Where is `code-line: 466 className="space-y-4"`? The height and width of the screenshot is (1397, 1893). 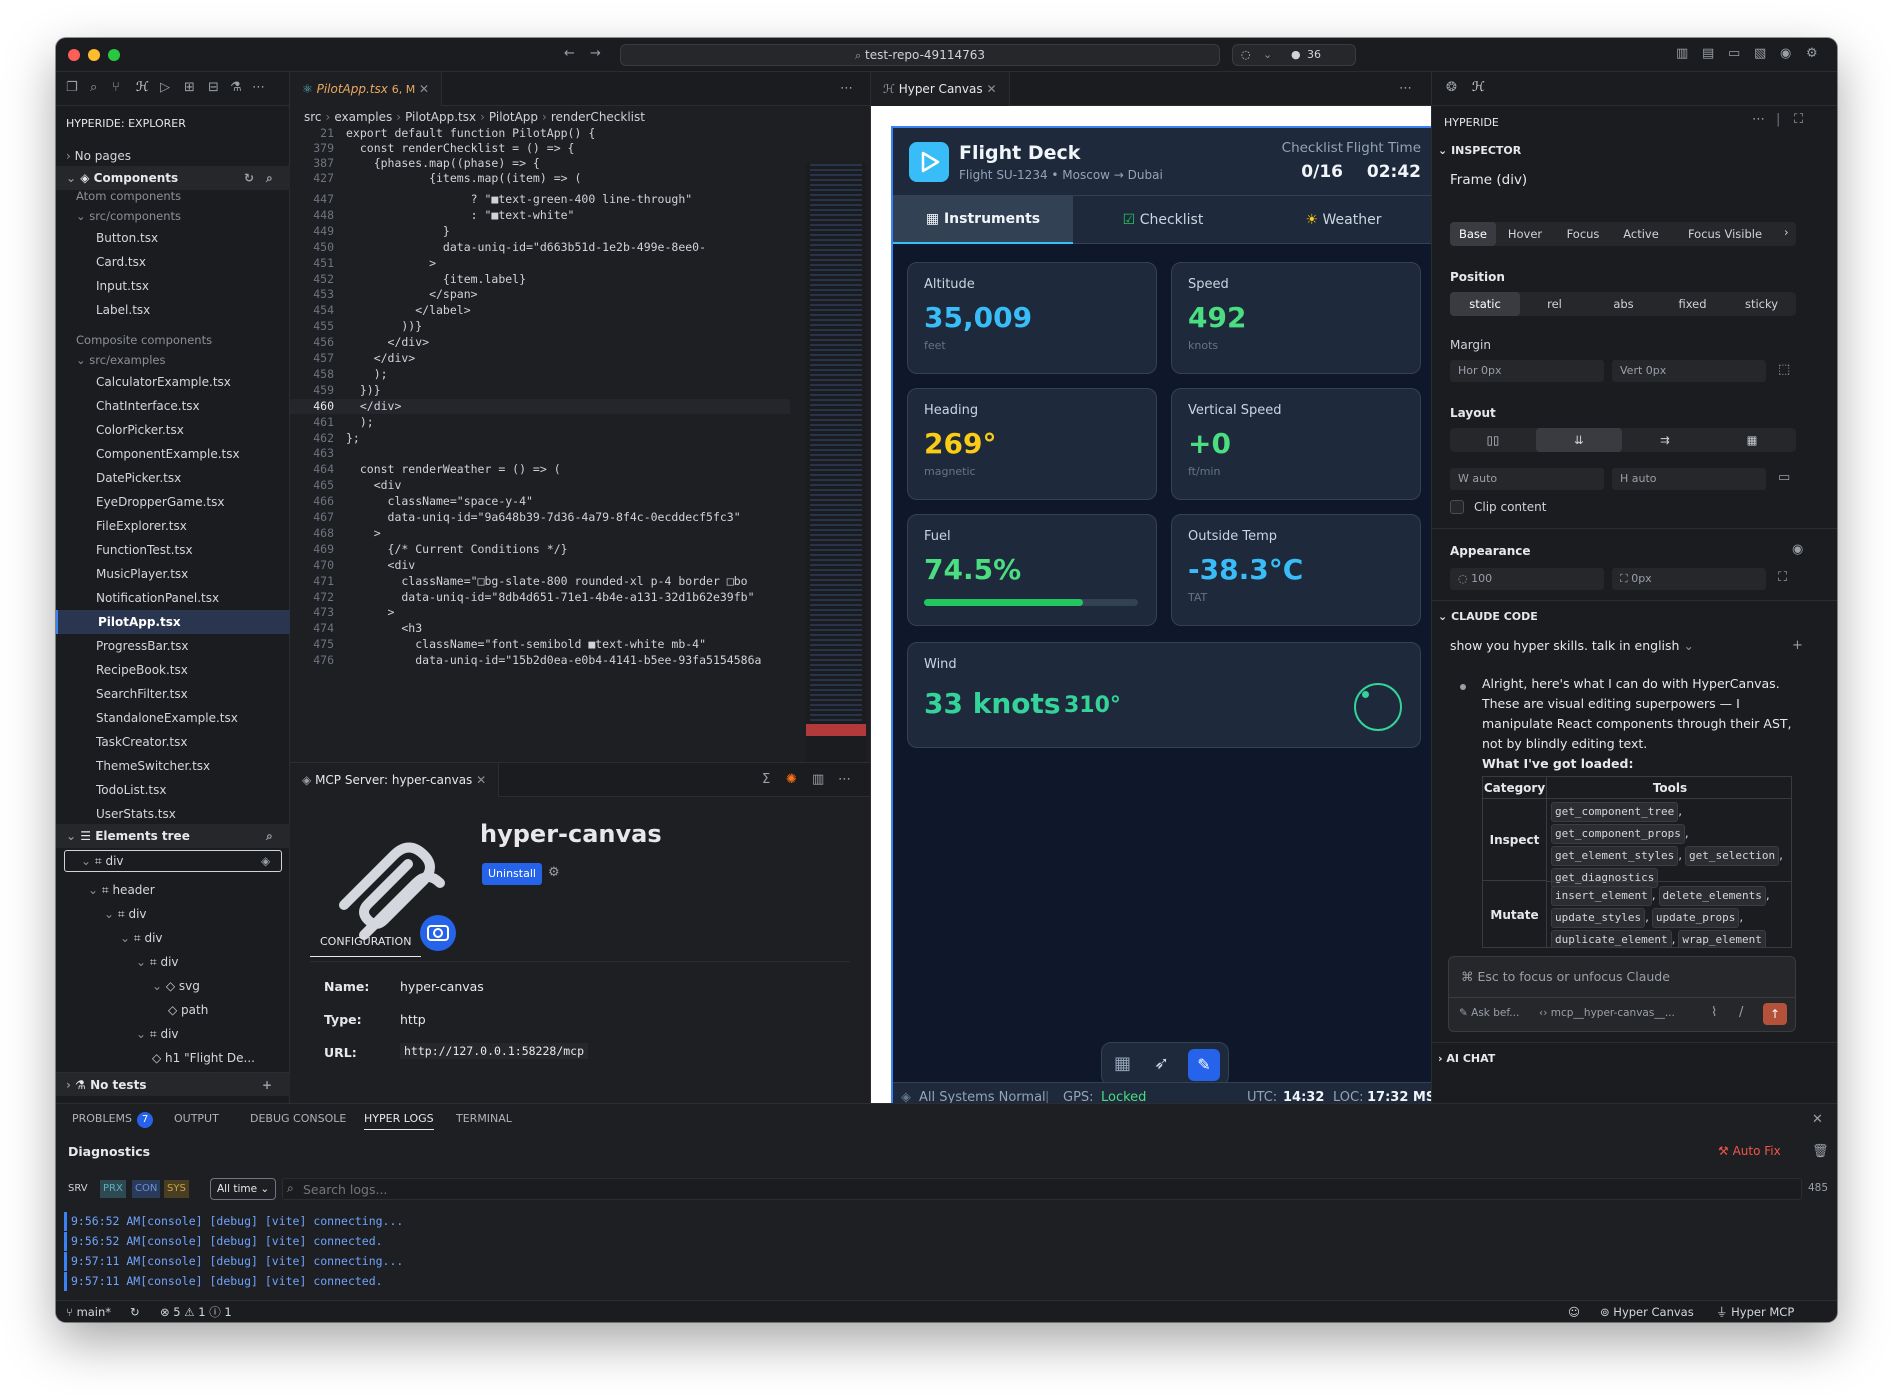
code-line: 466 className="space-y-4" is located at coordinates (540, 501).